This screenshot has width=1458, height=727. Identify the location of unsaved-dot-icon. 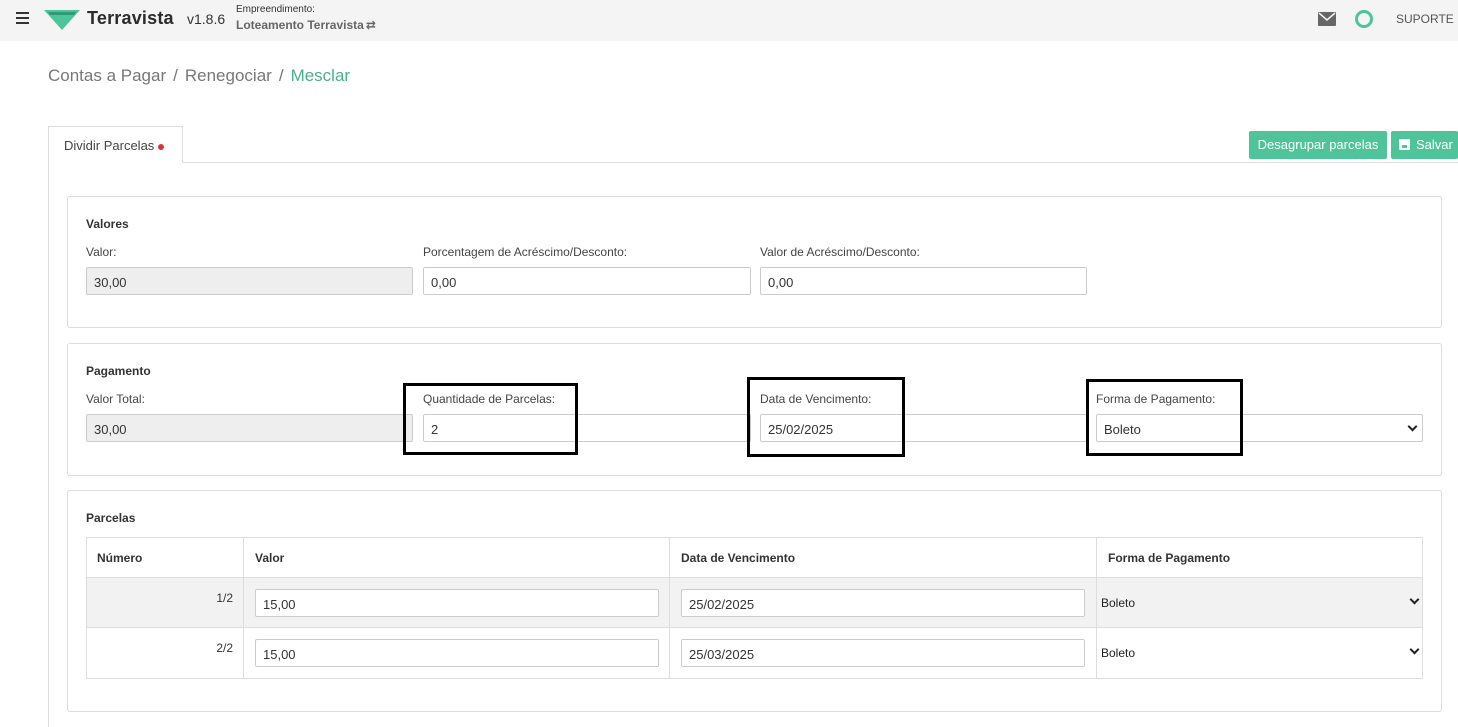
(161, 146).